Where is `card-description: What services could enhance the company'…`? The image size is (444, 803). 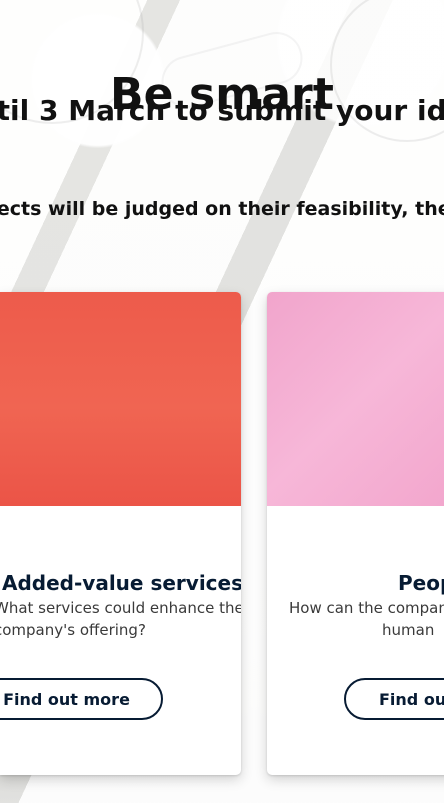
card-description: What services could enhance the company'… is located at coordinates (120, 619).